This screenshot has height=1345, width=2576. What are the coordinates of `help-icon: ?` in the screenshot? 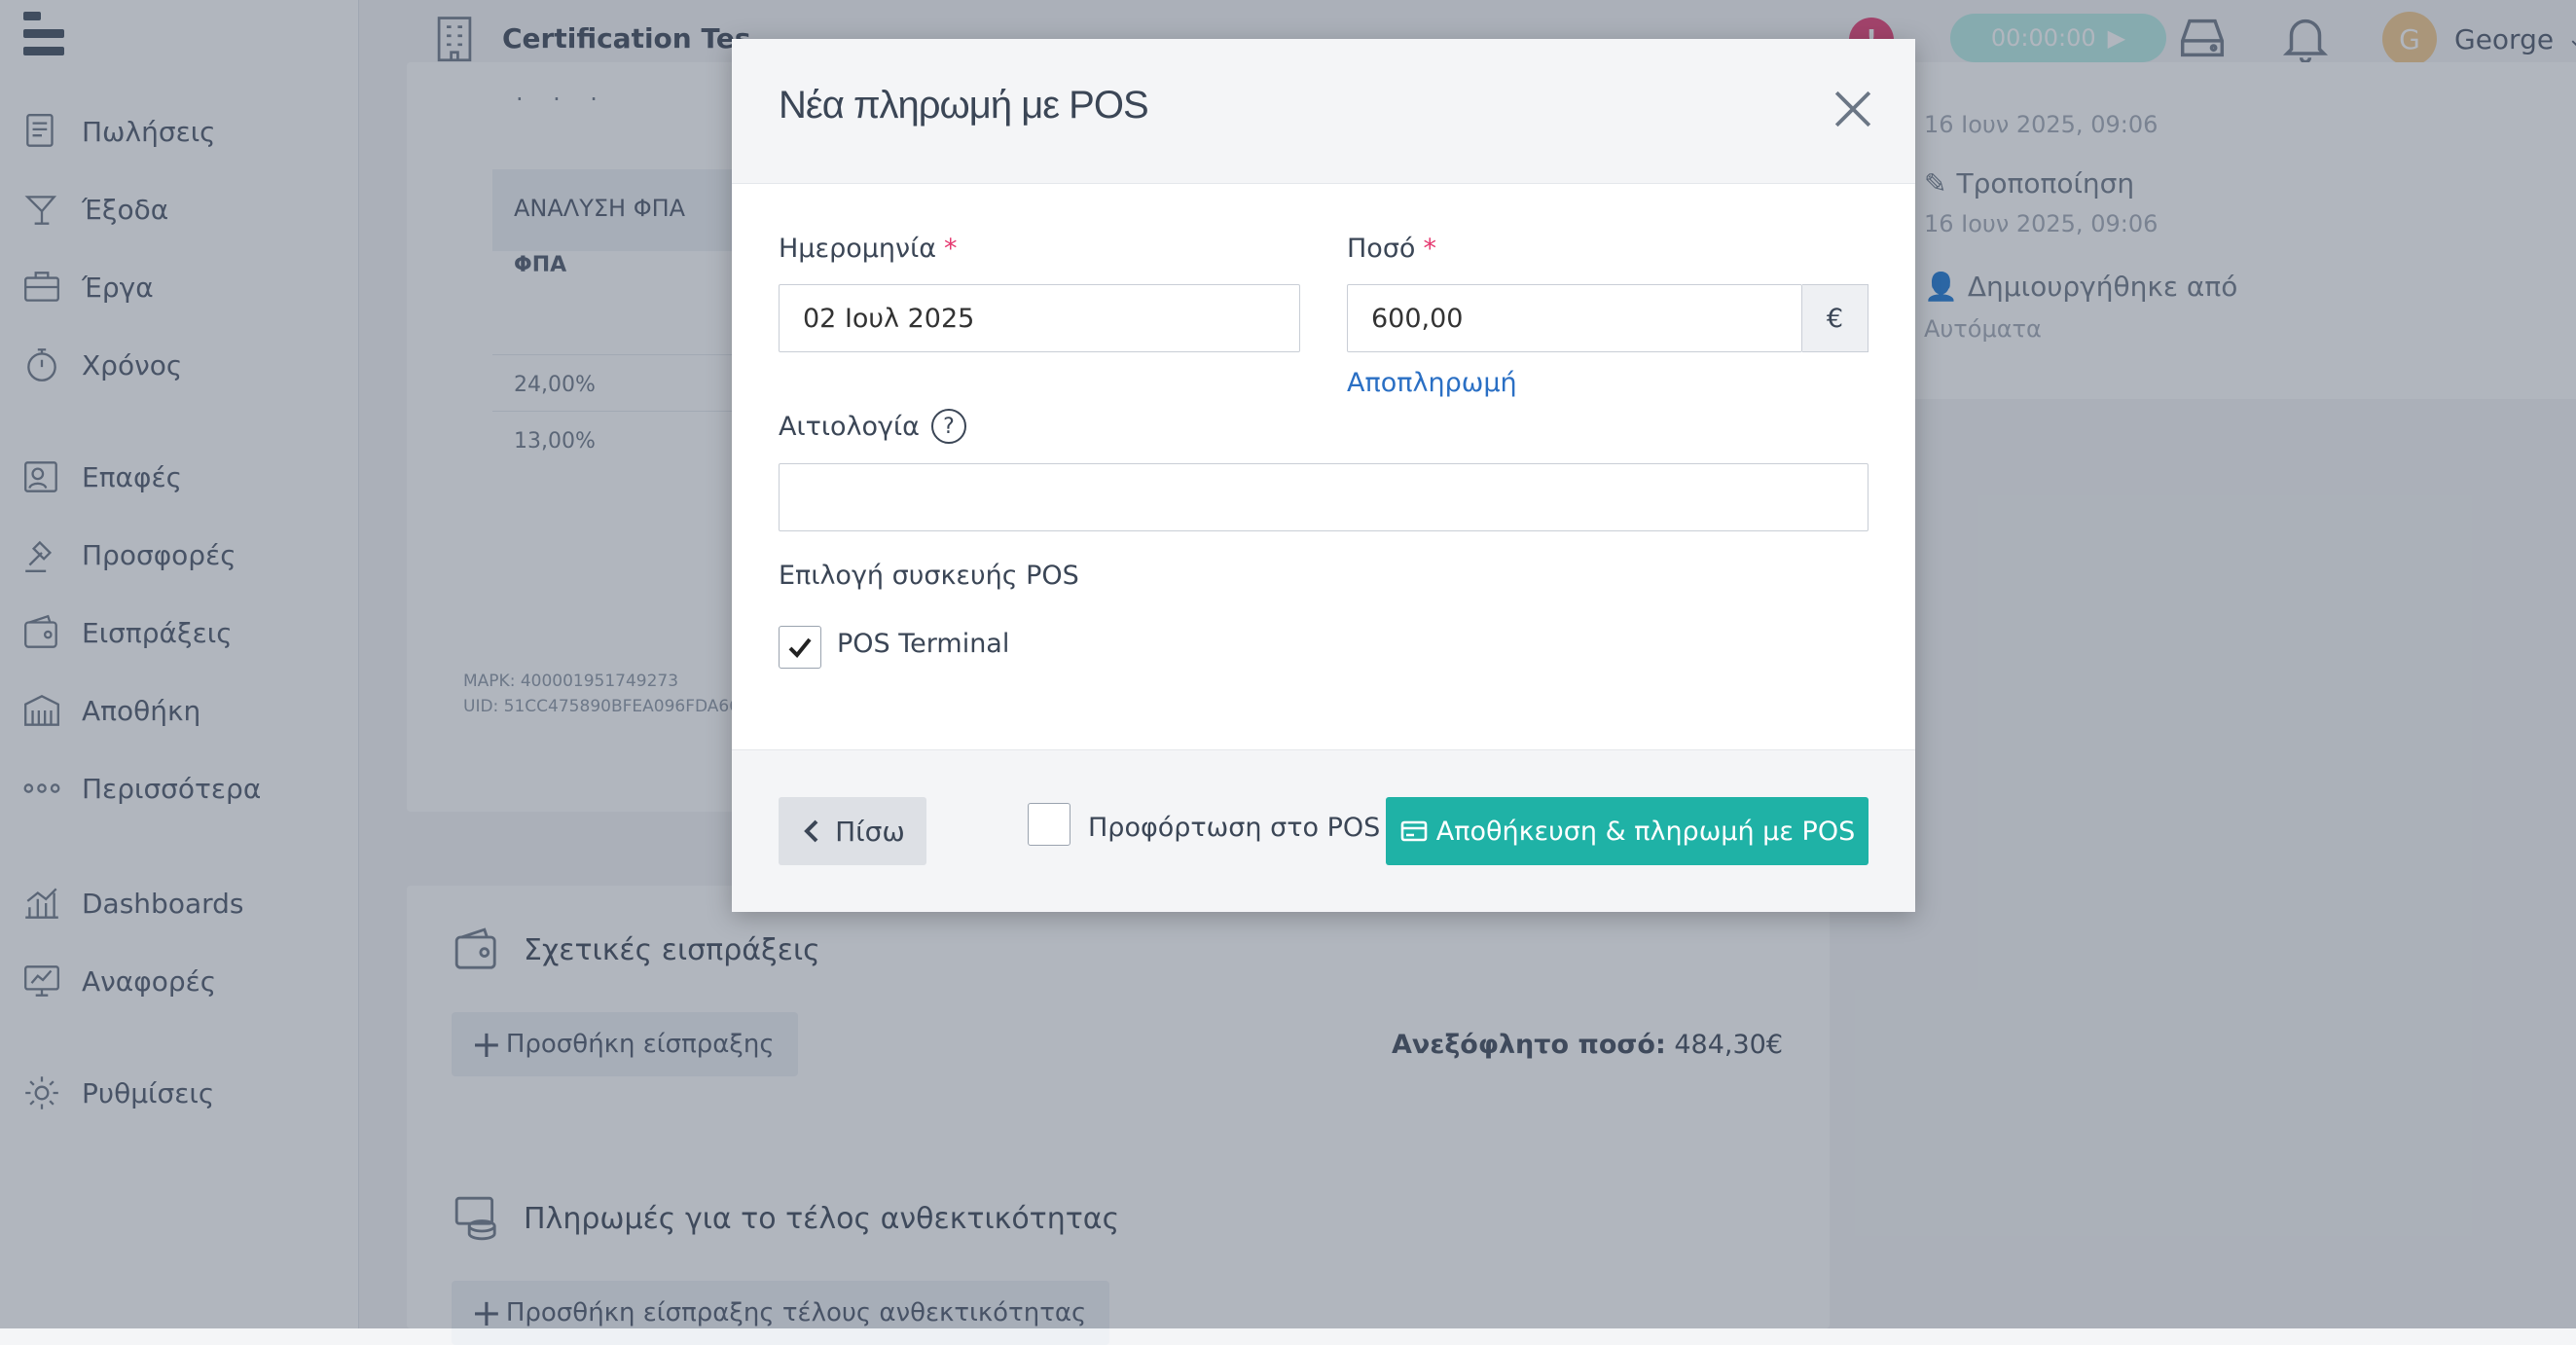 It's located at (948, 426).